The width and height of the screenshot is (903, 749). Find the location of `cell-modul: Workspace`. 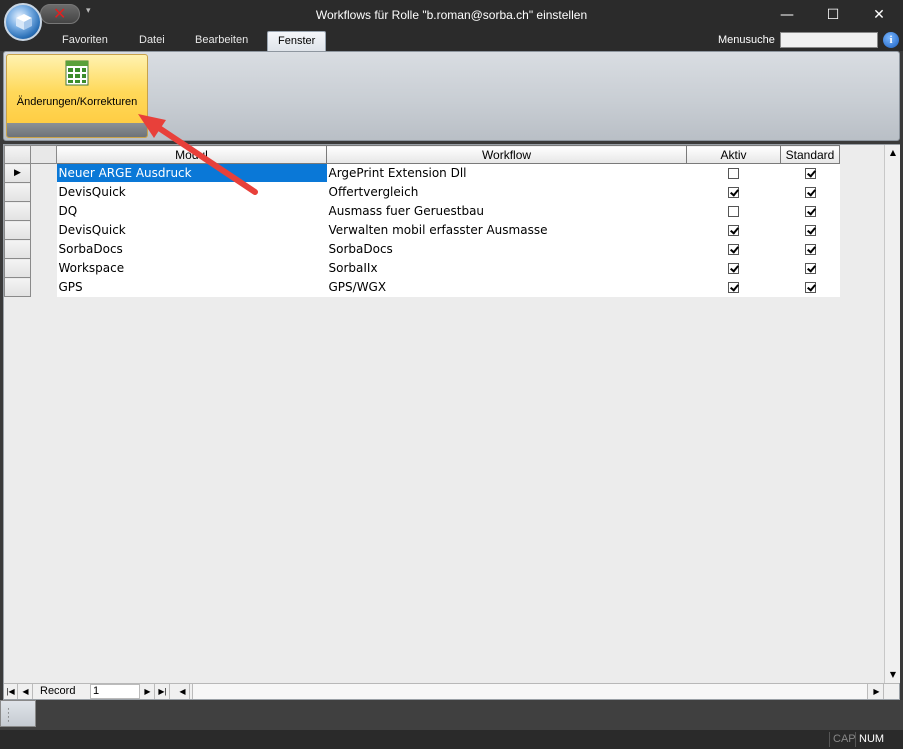

cell-modul: Workspace is located at coordinates (191, 268).